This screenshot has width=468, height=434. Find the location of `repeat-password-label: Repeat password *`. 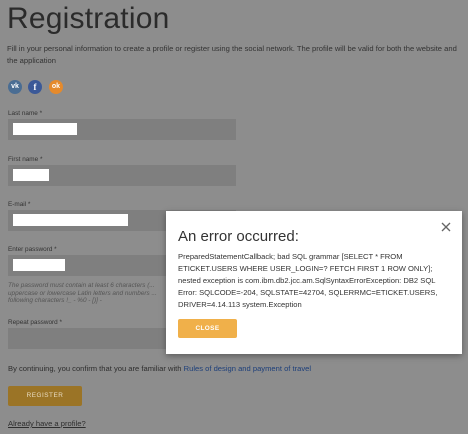

repeat-password-label: Repeat password * is located at coordinates (35, 322).